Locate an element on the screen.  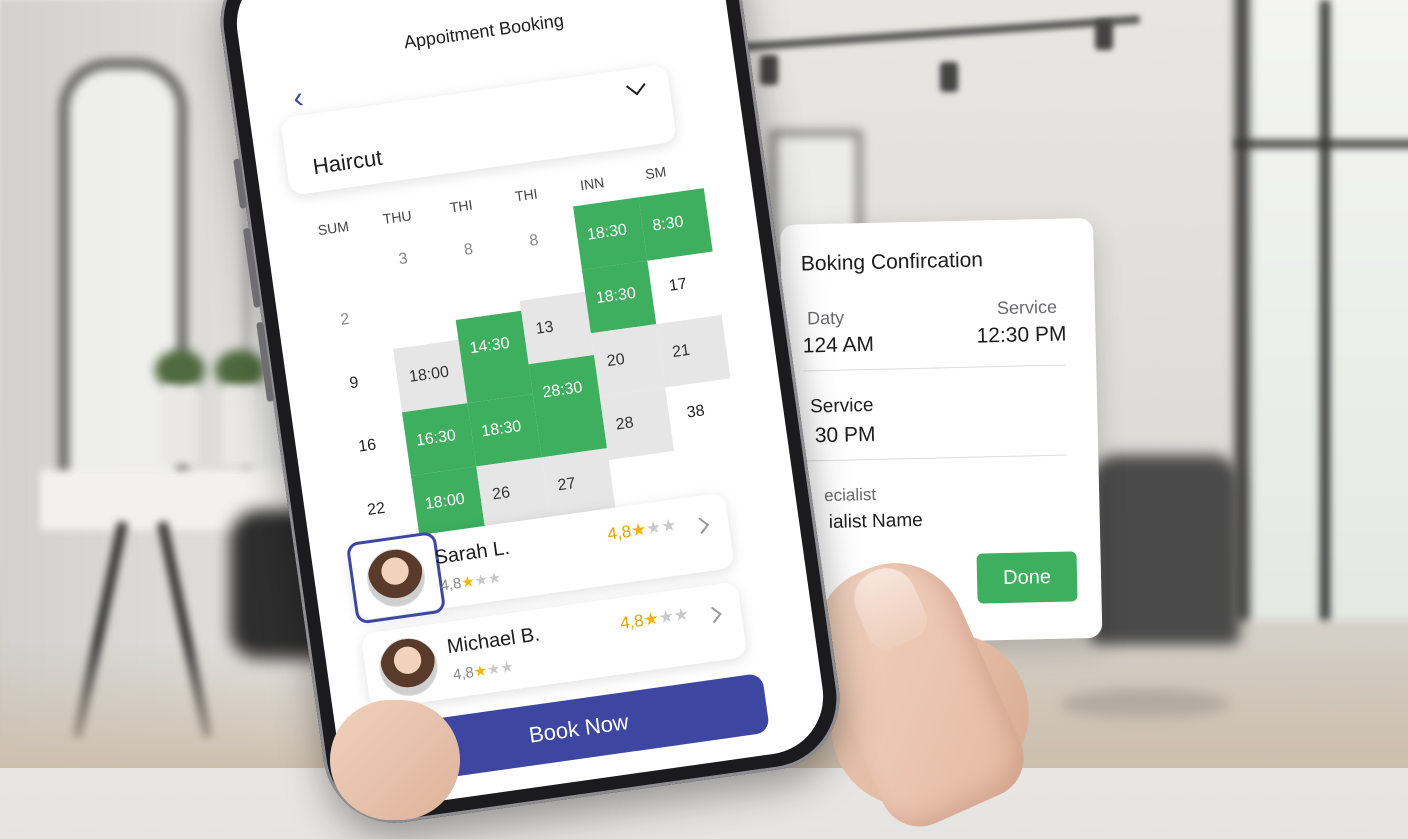
calendar-day: 2 is located at coordinates (356, 322).